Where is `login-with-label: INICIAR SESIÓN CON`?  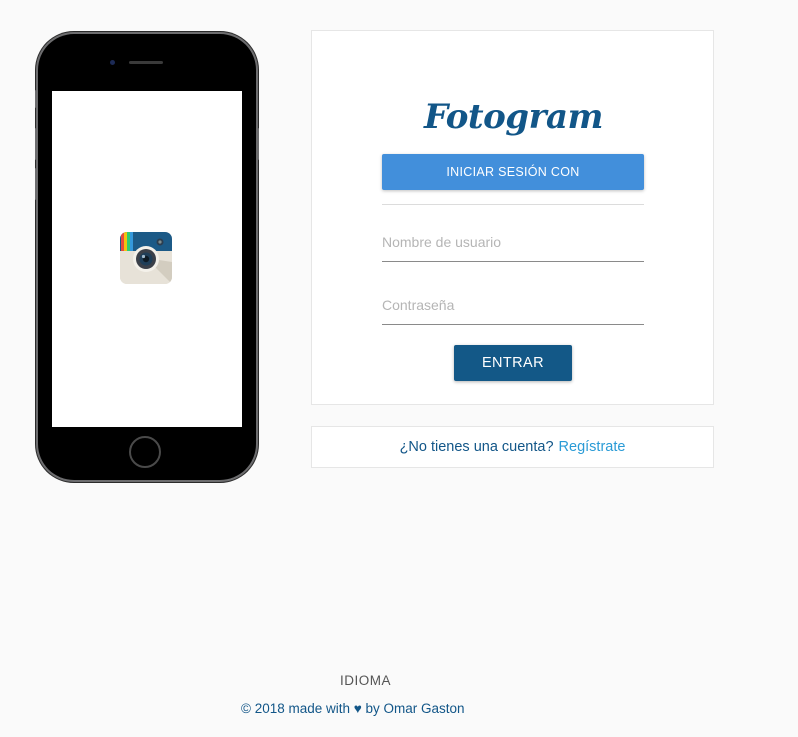
login-with-label: INICIAR SESIÓN CON is located at coordinates (513, 172).